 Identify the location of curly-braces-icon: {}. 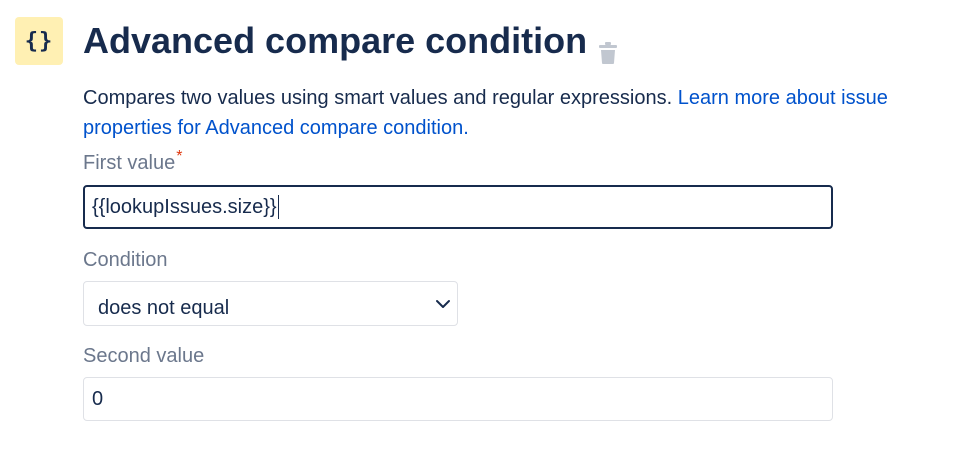
(39, 41).